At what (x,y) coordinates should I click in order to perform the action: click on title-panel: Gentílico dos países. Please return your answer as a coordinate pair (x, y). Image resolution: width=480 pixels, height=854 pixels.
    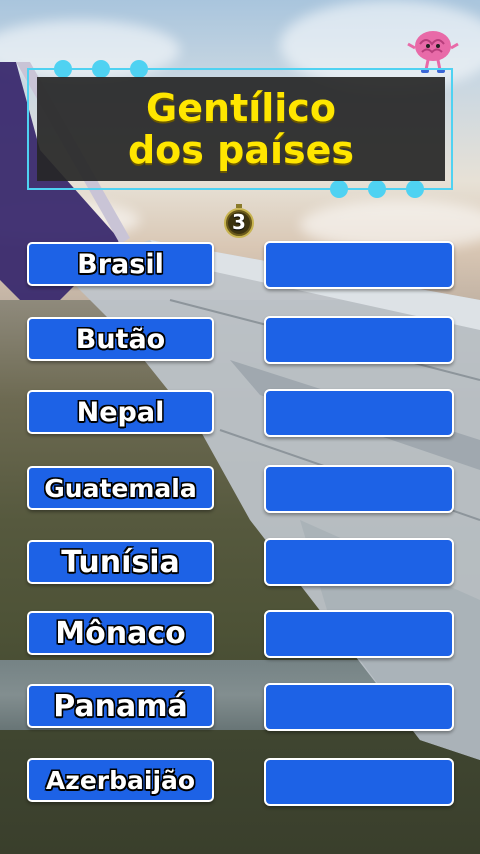
    Looking at the image, I should click on (241, 129).